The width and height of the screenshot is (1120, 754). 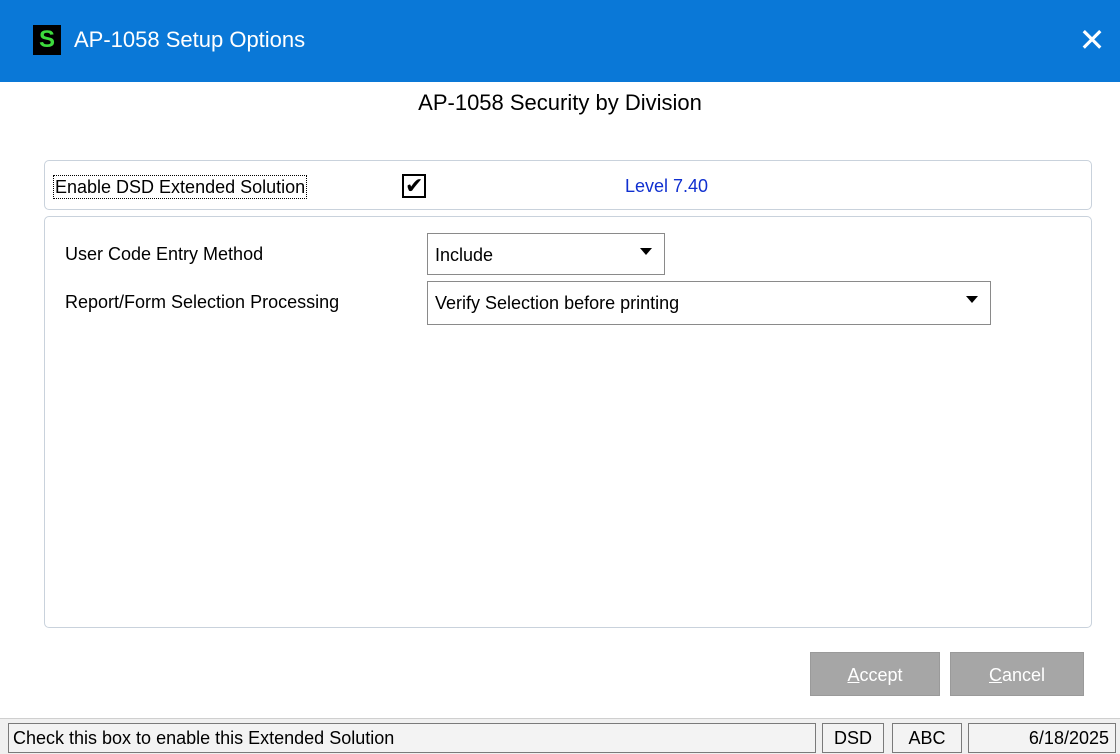 I want to click on user-code-entry-method-label: User Code Entry Method, so click(x=164, y=254).